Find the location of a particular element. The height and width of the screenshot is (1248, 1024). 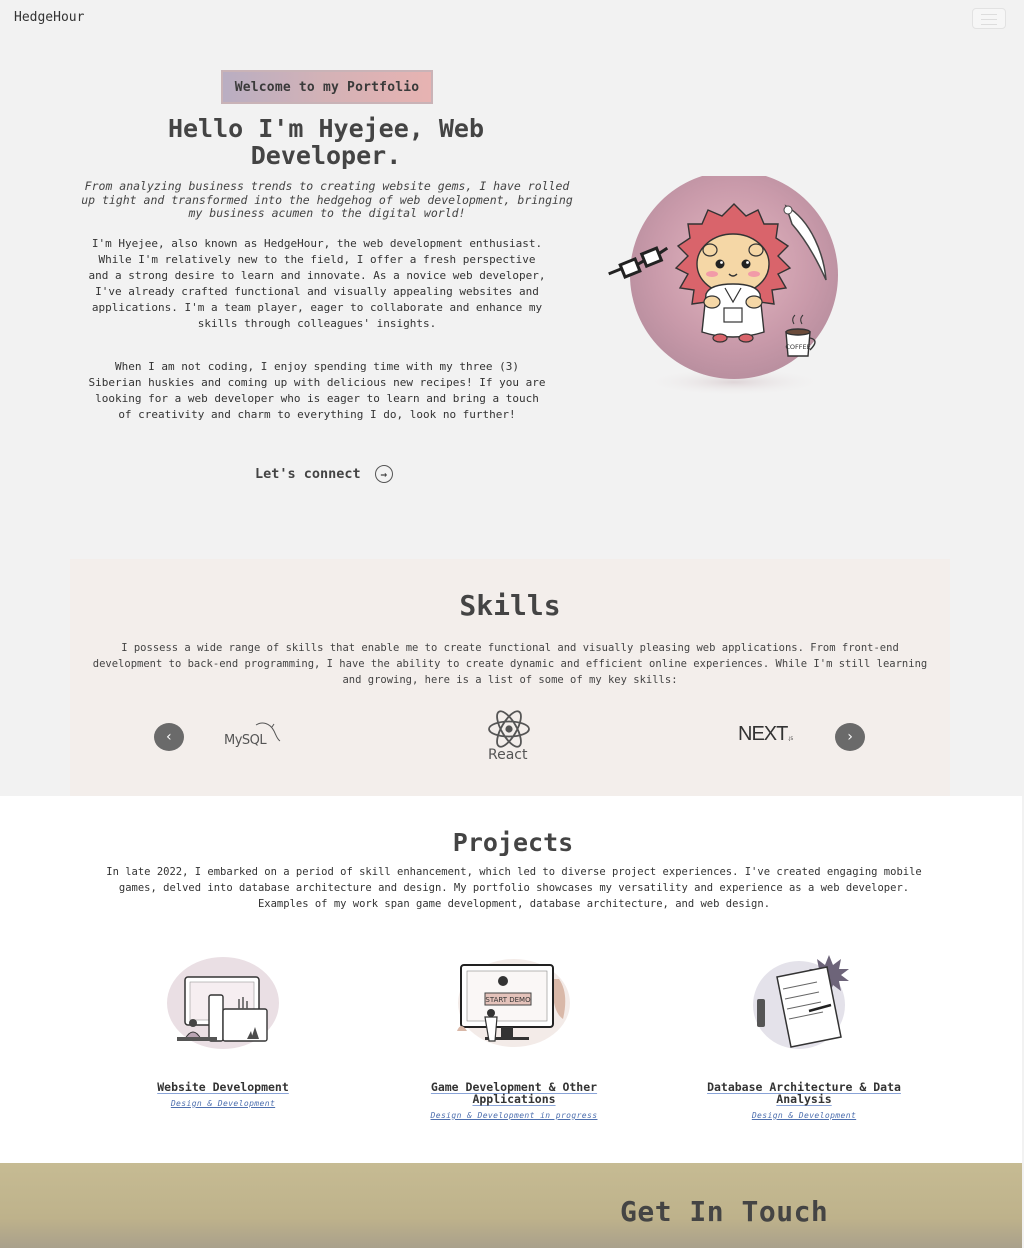

projects-title: Projects is located at coordinates (513, 842).